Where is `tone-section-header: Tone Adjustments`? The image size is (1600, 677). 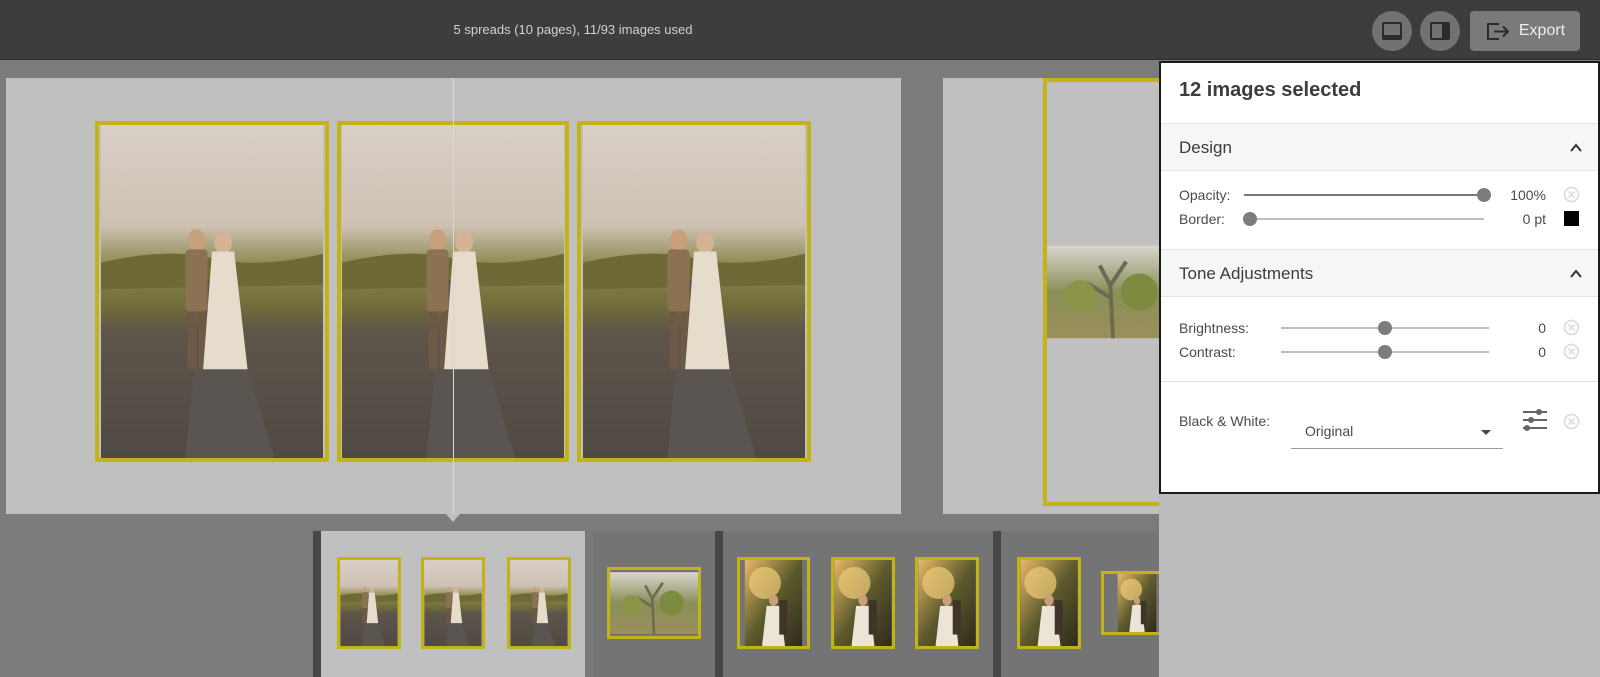
tone-section-header: Tone Adjustments is located at coordinates (1379, 273).